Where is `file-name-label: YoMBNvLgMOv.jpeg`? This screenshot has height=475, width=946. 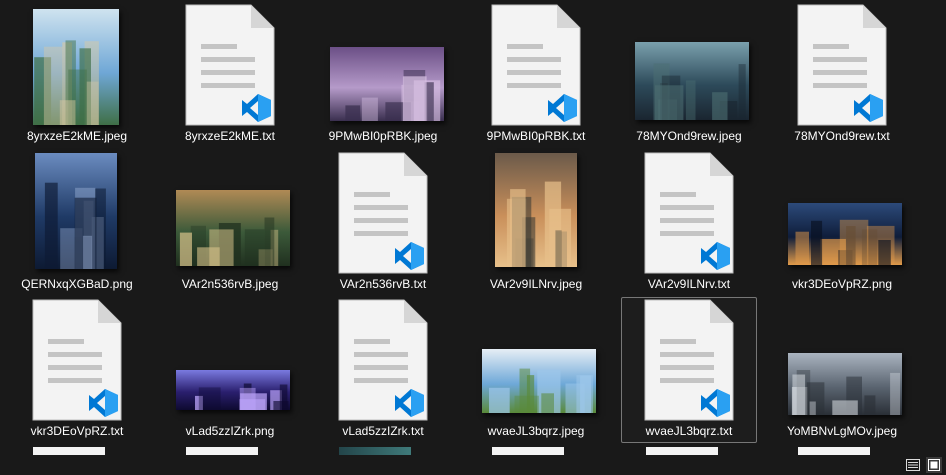 file-name-label: YoMBNvLgMOv.jpeg is located at coordinates (842, 431).